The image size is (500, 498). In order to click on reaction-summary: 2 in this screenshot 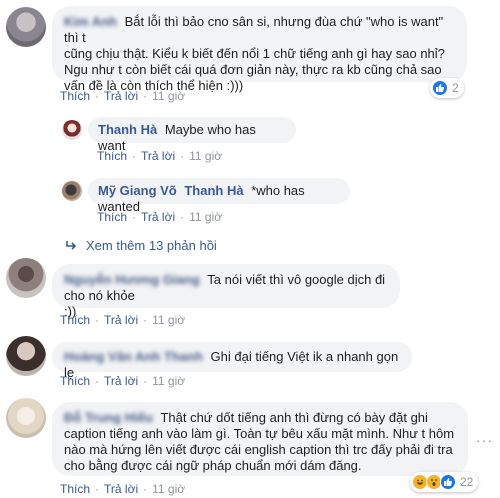, I will do `click(447, 88)`.